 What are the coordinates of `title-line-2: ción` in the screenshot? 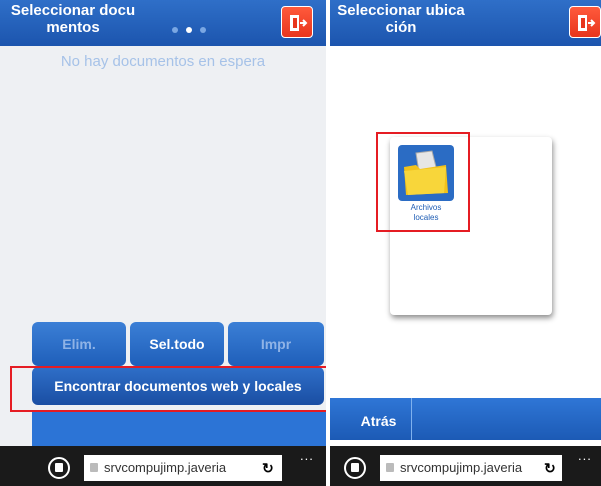 It's located at (401, 27).